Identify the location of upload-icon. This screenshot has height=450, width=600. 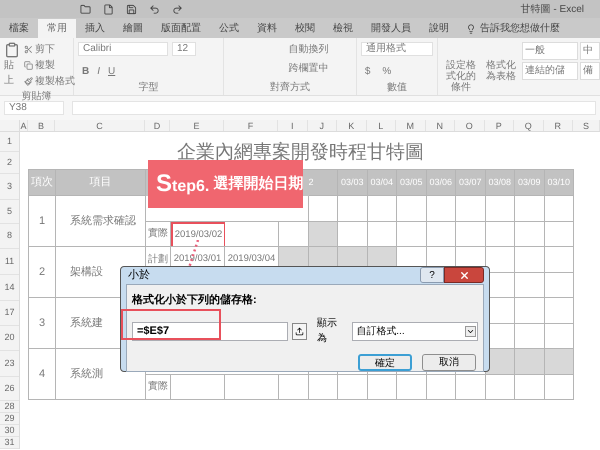
(299, 331).